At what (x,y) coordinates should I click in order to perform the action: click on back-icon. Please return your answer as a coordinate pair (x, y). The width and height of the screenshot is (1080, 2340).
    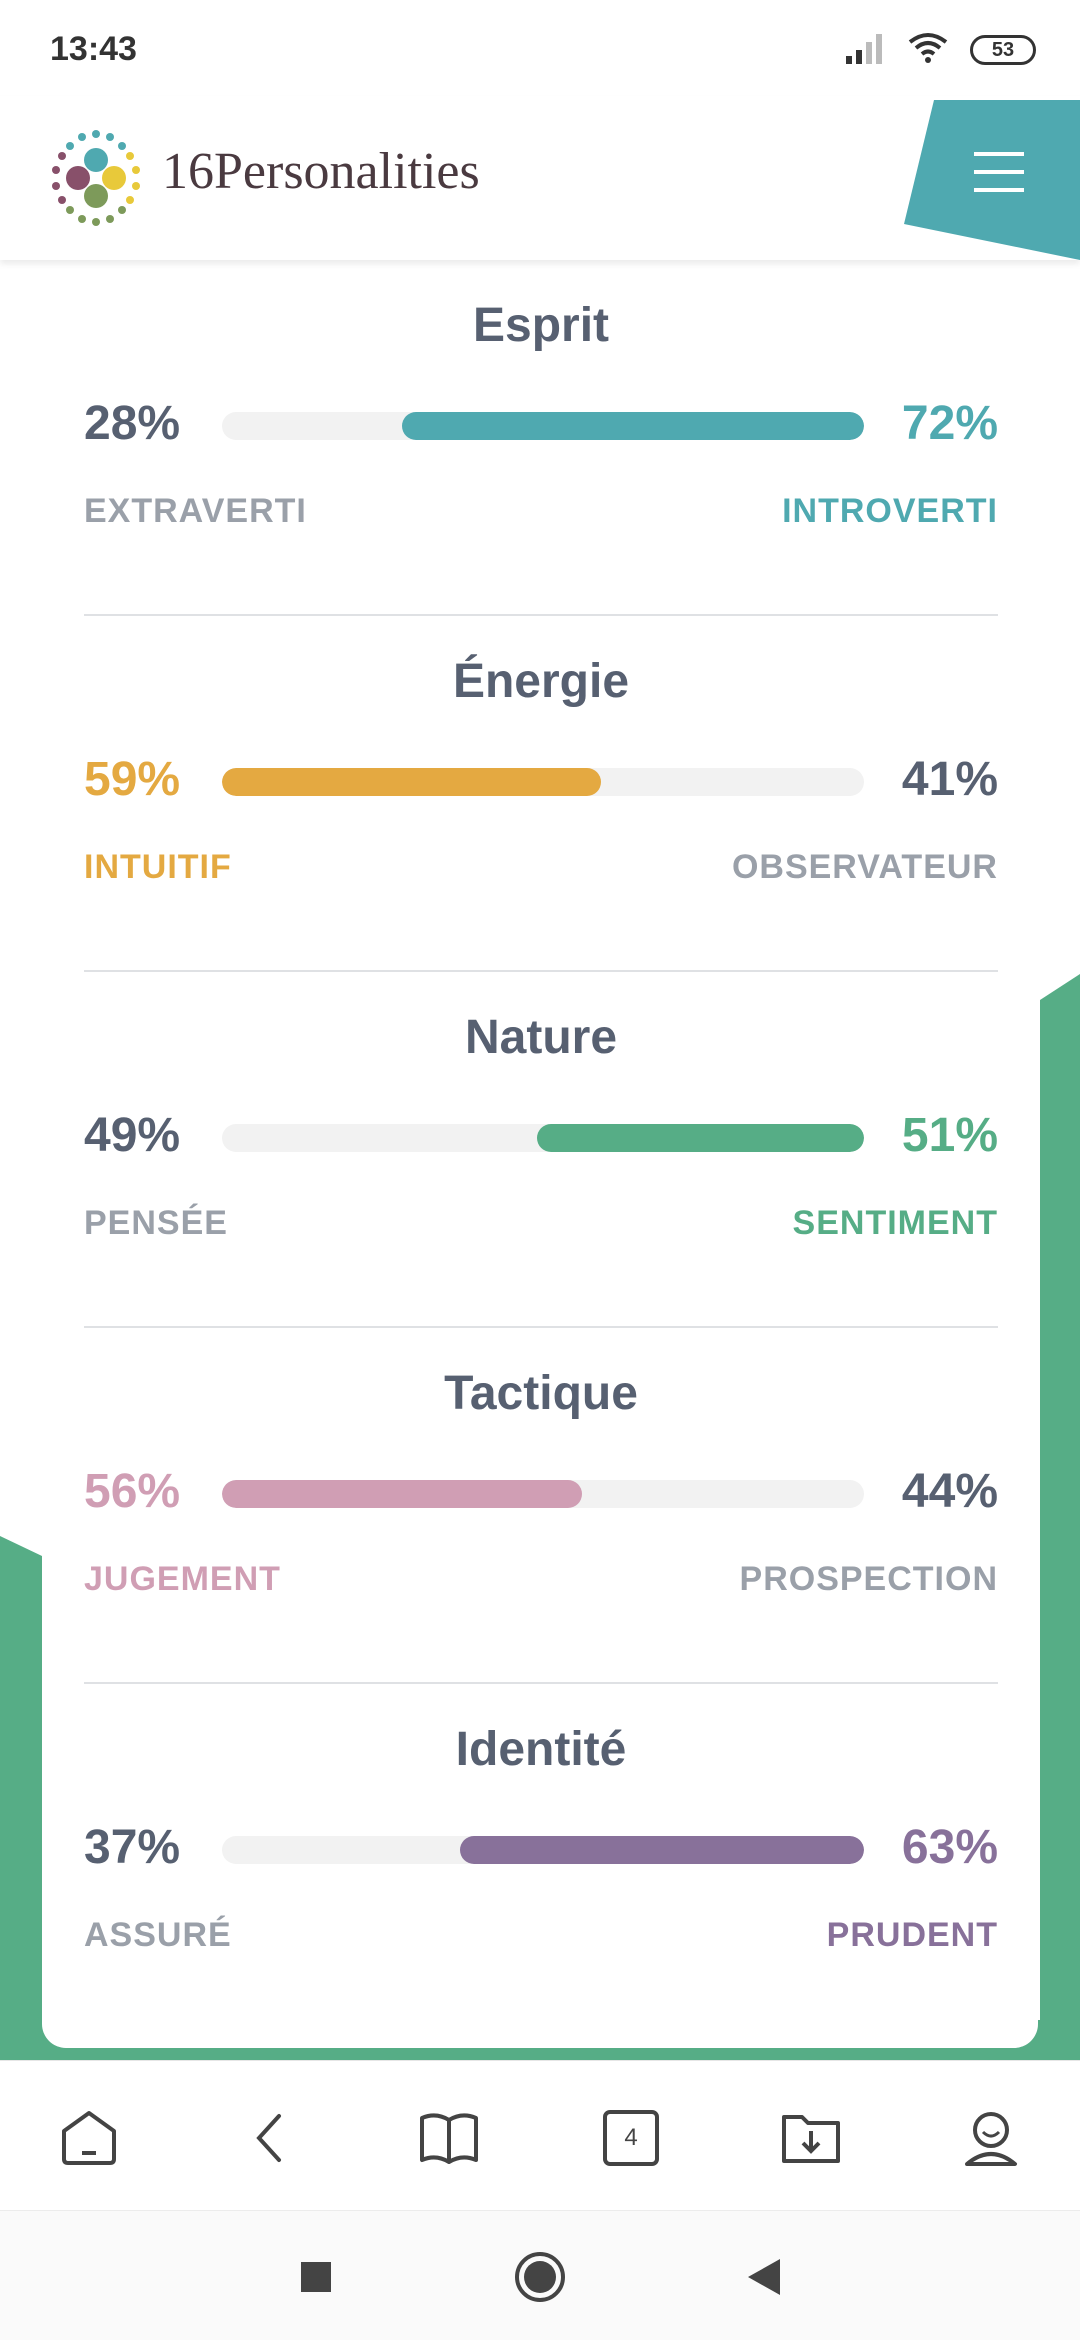
    Looking at the image, I should click on (269, 2138).